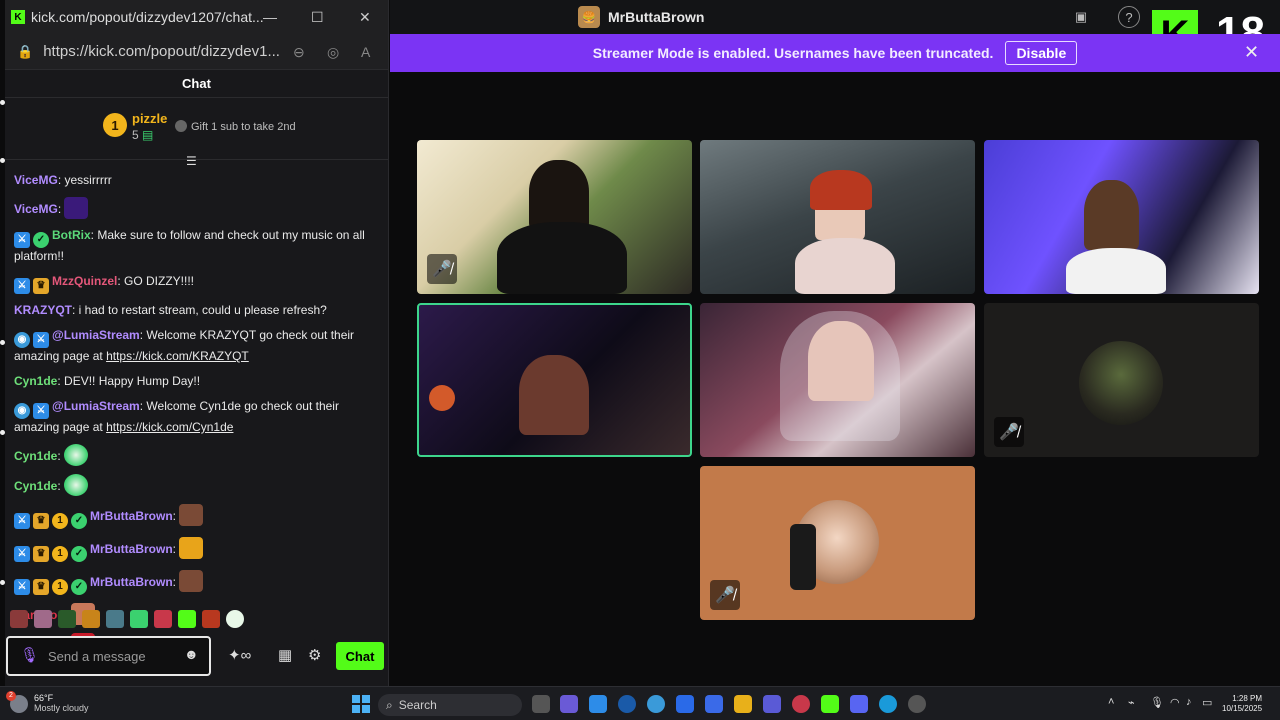  I want to click on search-icon: ⌕, so click(389, 704).